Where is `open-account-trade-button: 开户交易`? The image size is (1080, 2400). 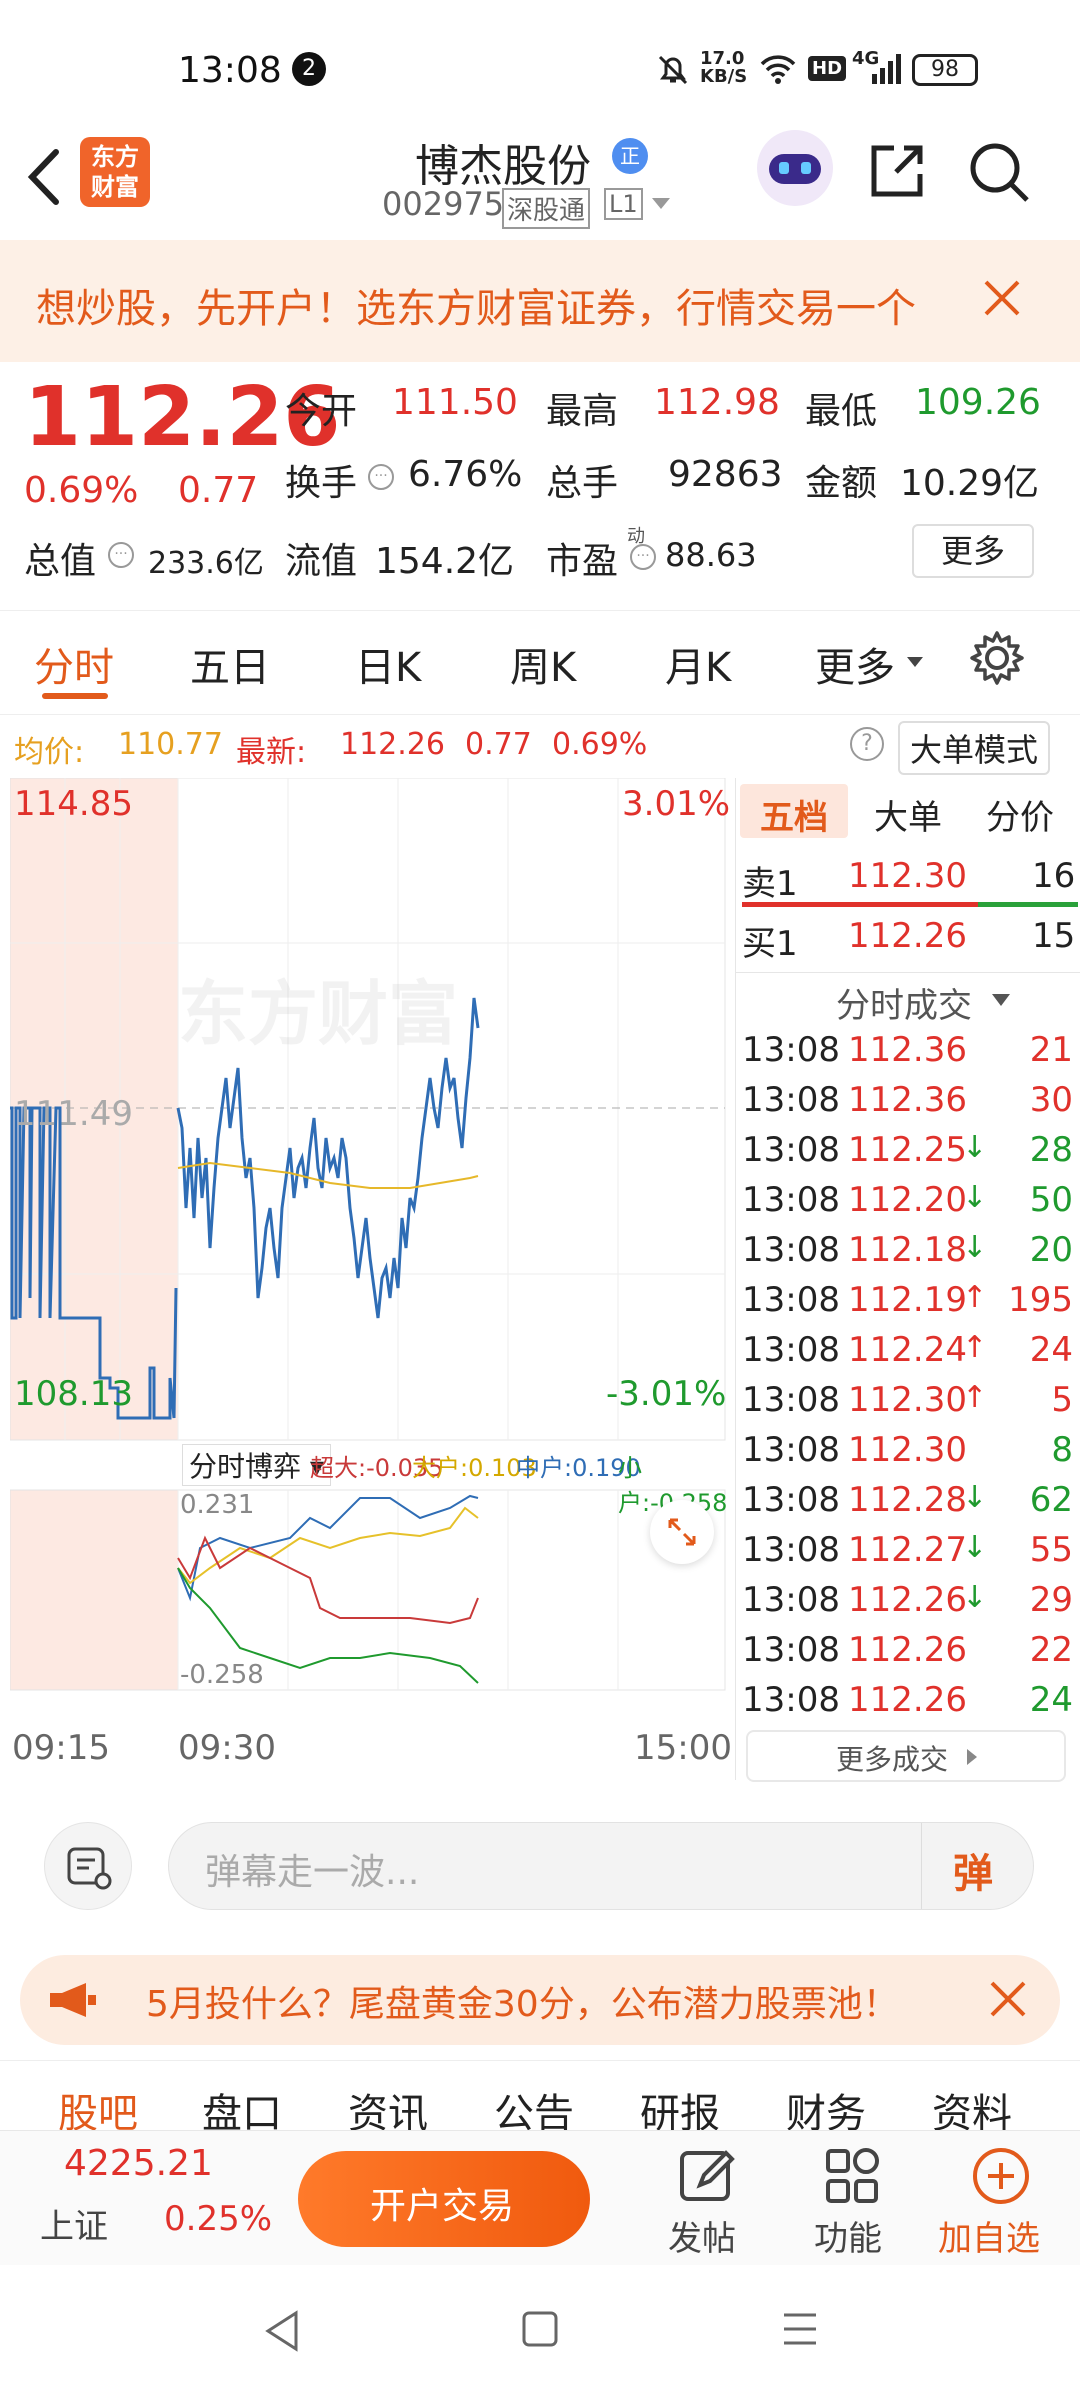
open-account-trade-button: 开户交易 is located at coordinates (444, 2199).